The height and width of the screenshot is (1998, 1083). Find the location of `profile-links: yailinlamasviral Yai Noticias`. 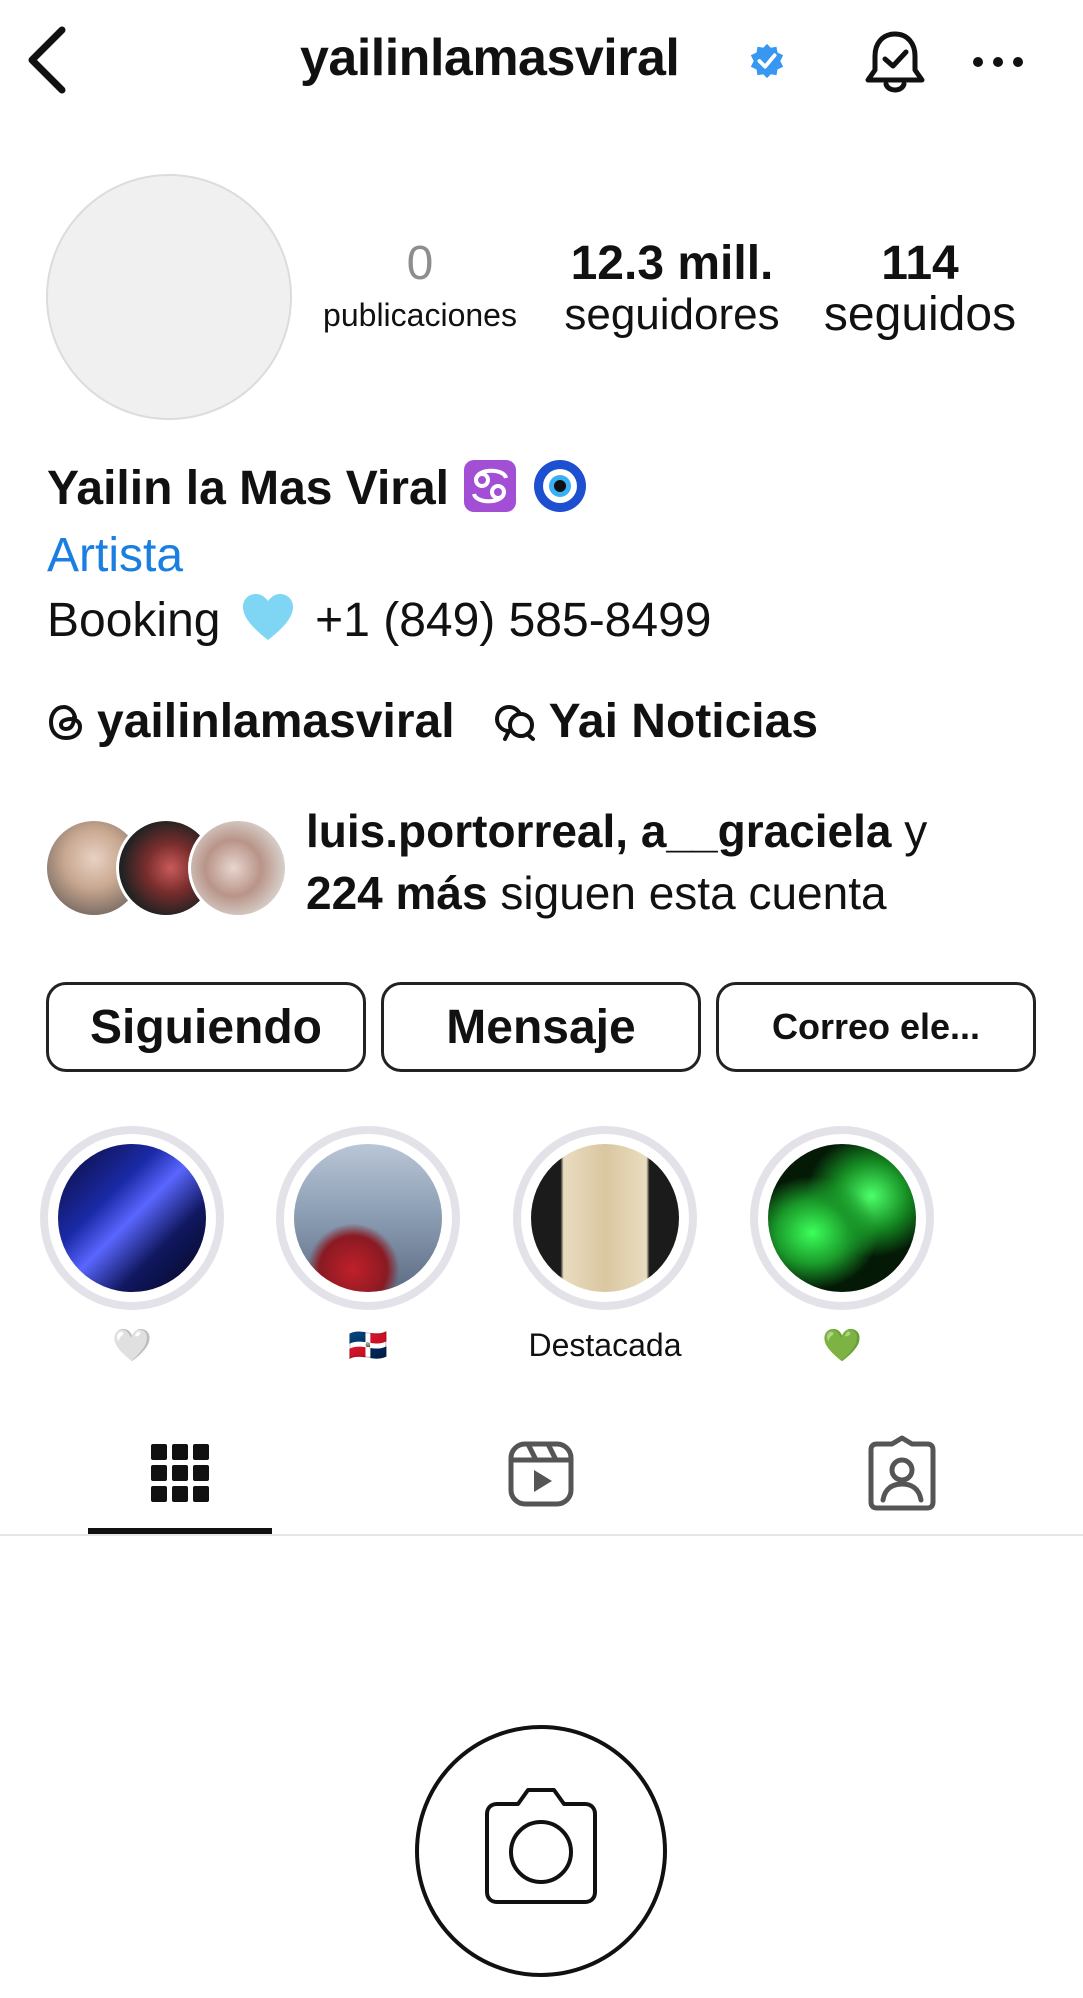

profile-links: yailinlamasviral Yai Noticias is located at coordinates (432, 721).